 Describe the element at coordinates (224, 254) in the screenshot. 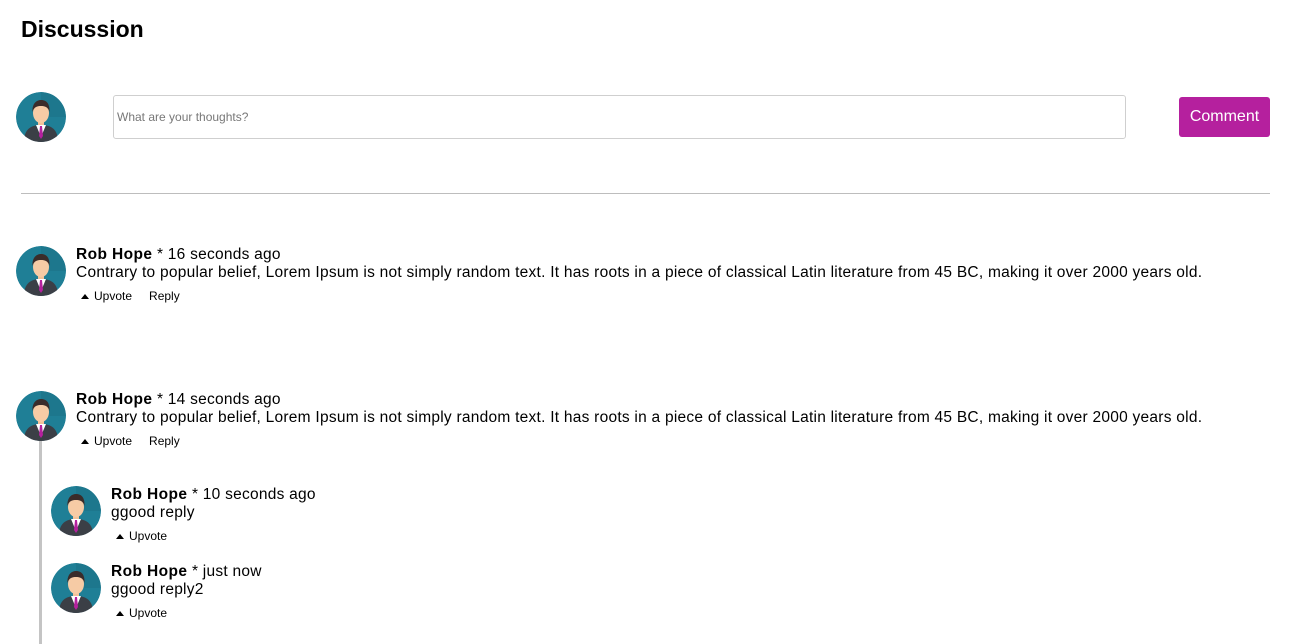

I see `comment-time: 16 seconds ago` at that location.